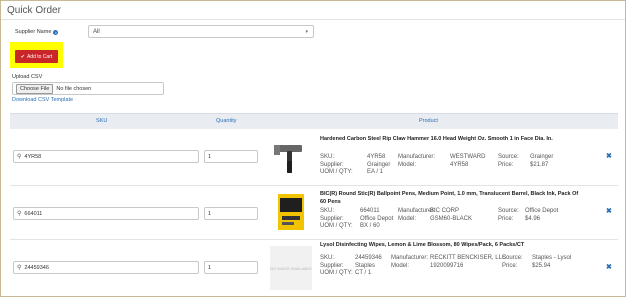  I want to click on manufacturer-values-col: BIC CORP GSM60-BLACK, so click(451, 215).